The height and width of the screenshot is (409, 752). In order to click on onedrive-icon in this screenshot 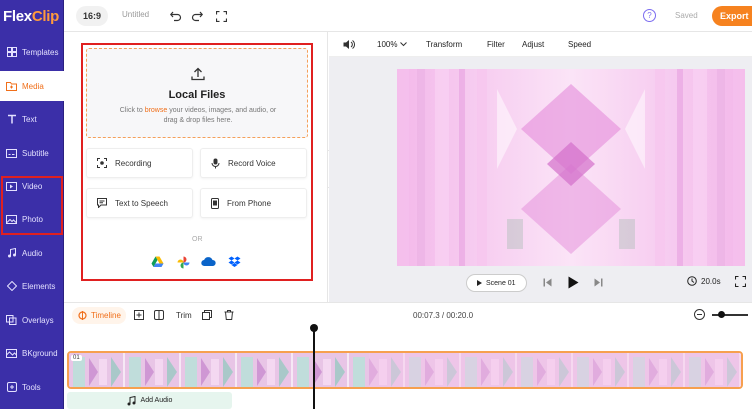, I will do `click(208, 262)`.